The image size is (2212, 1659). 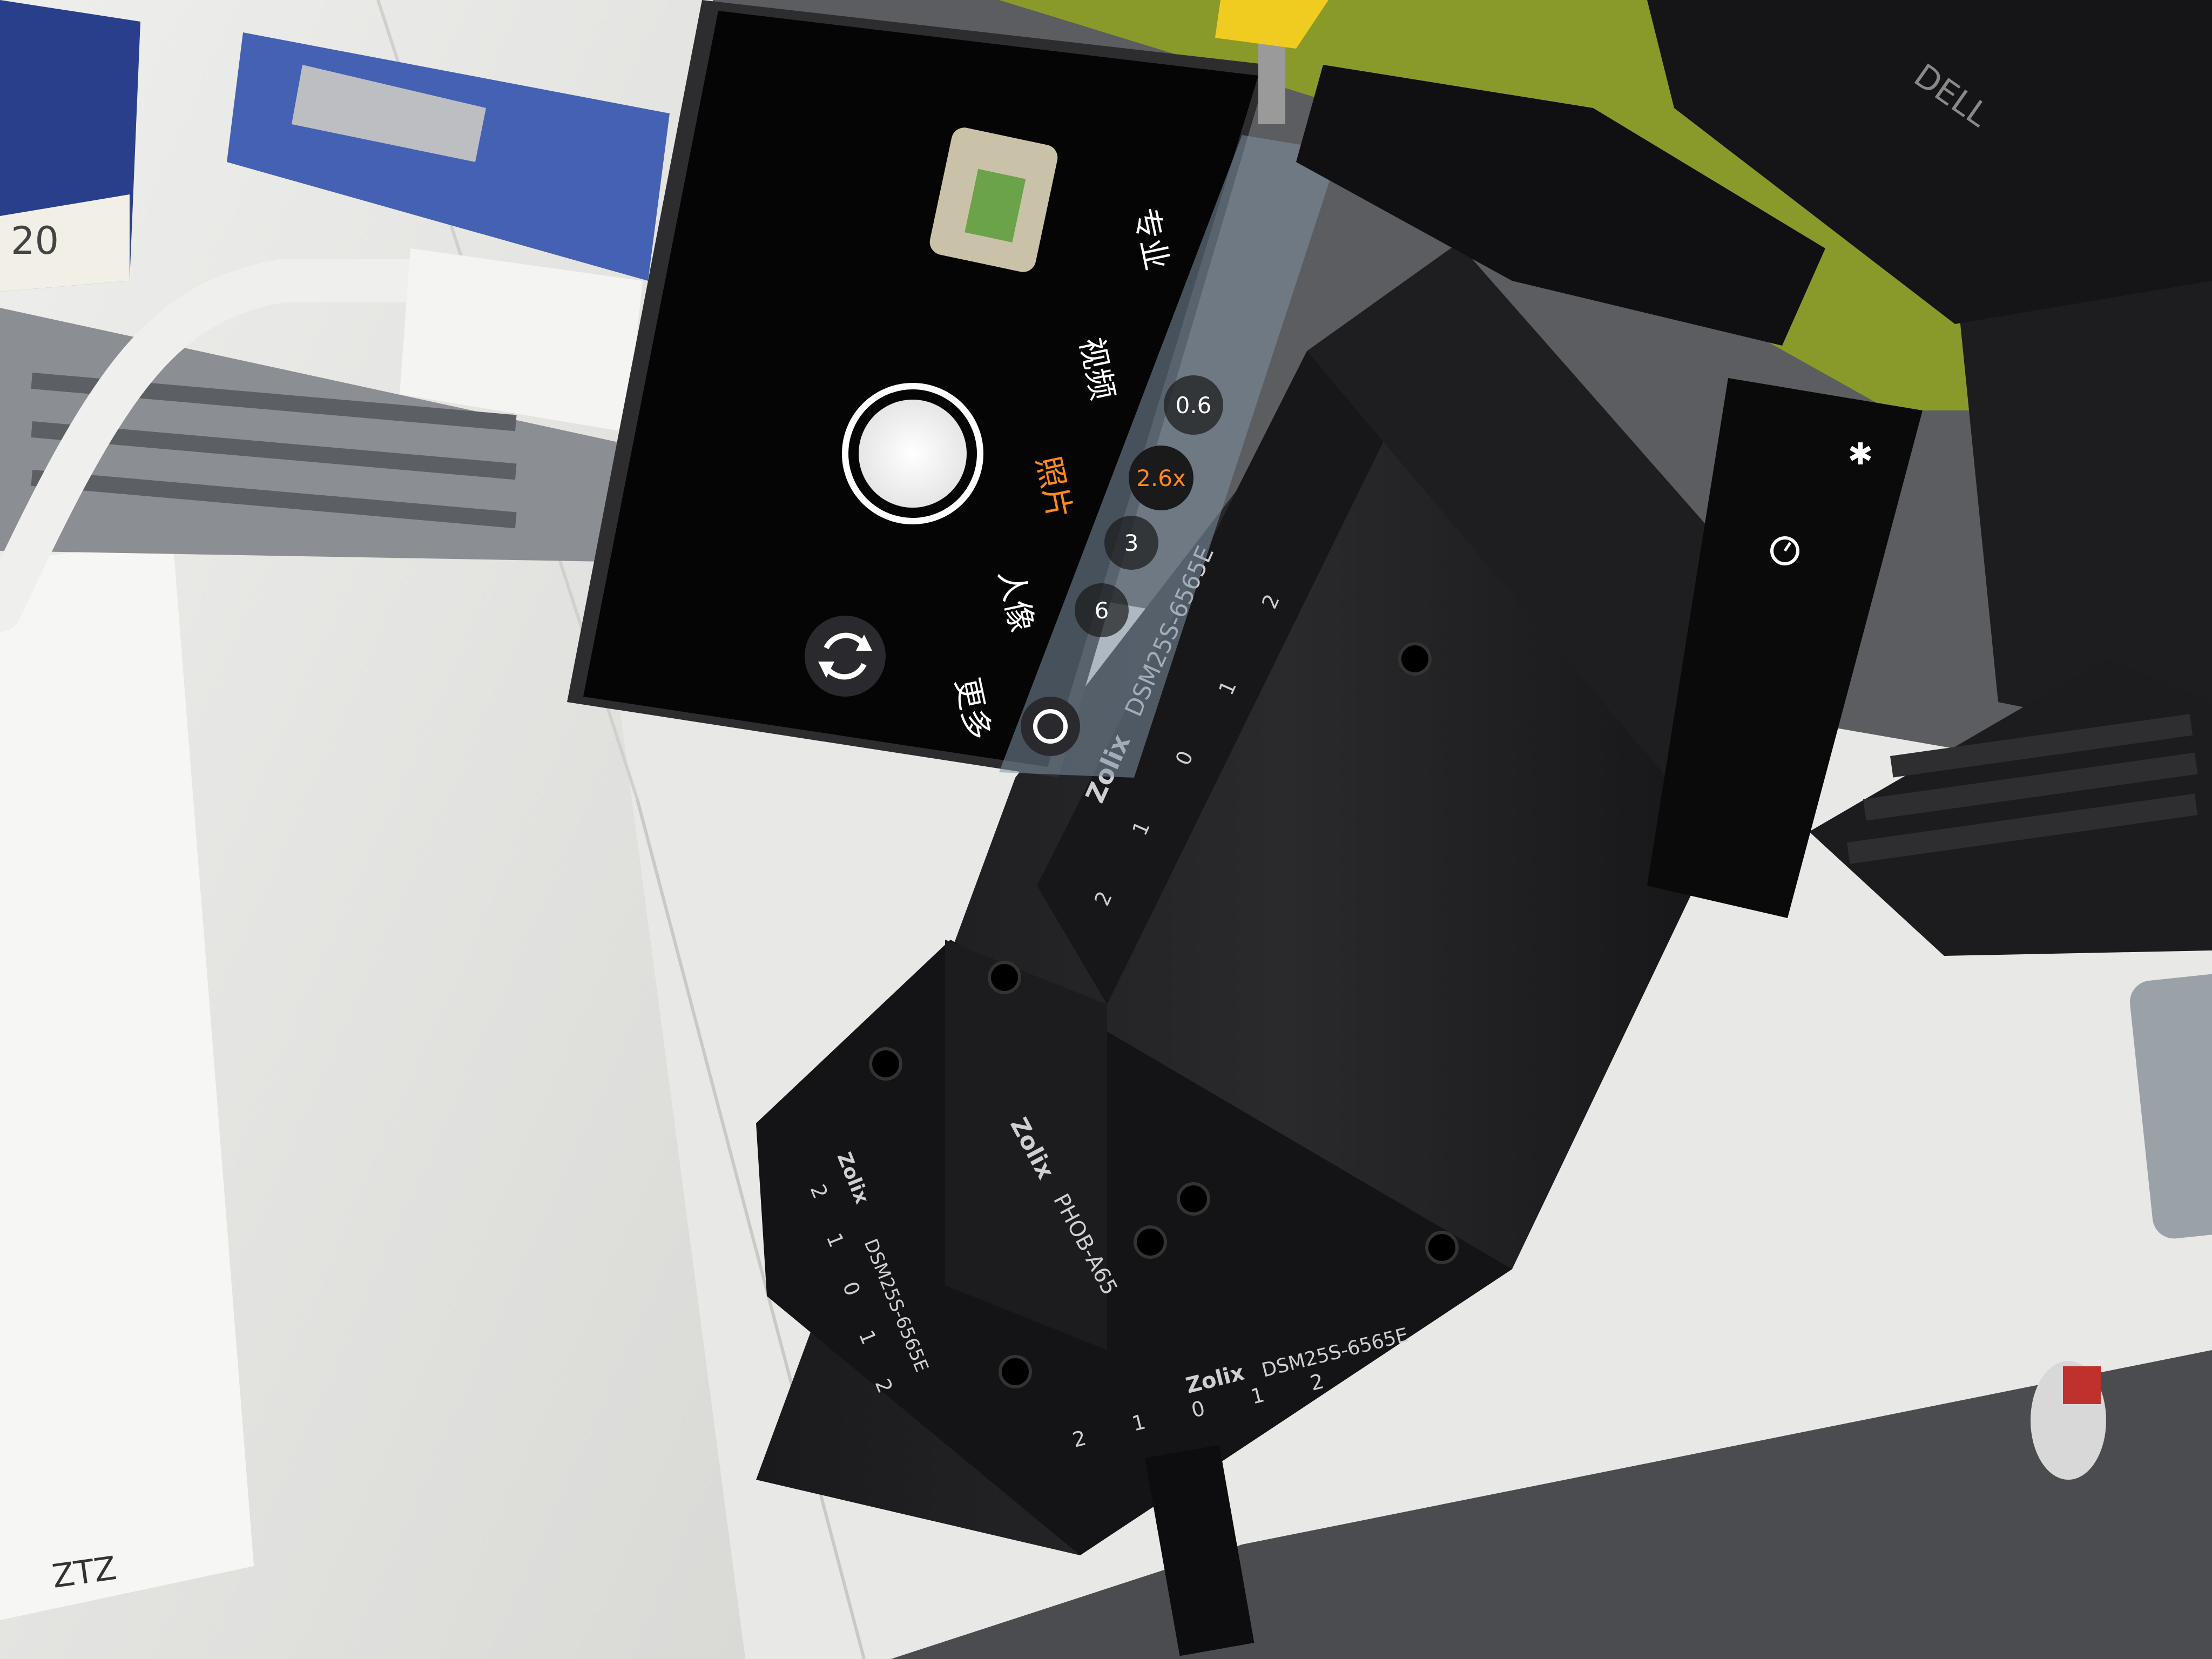 I want to click on face-beauty-button, so click(x=1050, y=726).